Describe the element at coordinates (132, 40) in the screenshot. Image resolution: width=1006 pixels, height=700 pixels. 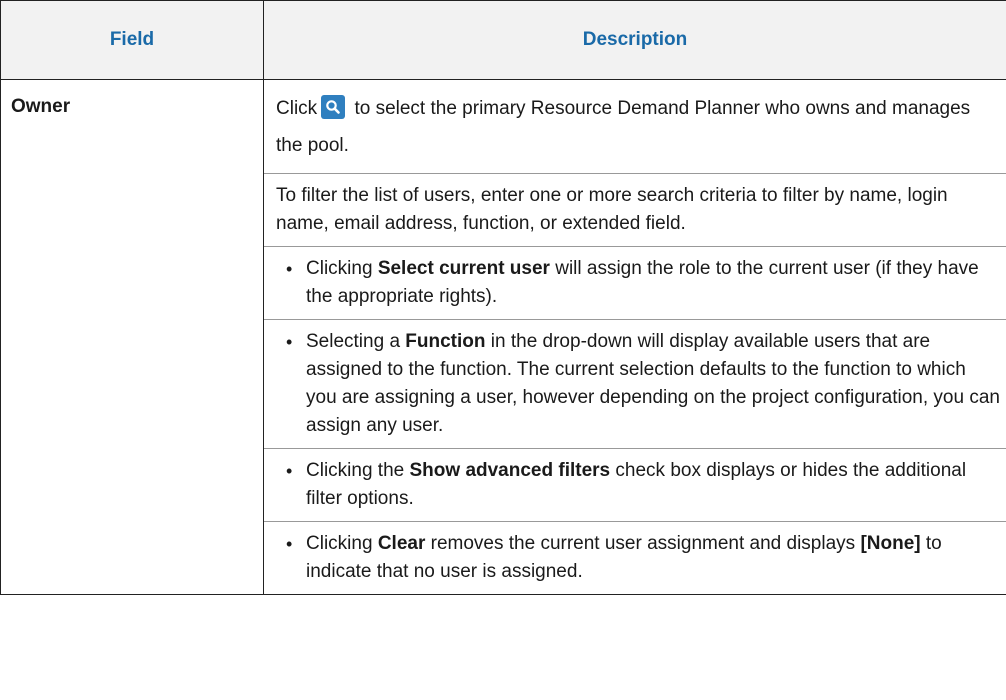
I see `header-field: Field` at that location.